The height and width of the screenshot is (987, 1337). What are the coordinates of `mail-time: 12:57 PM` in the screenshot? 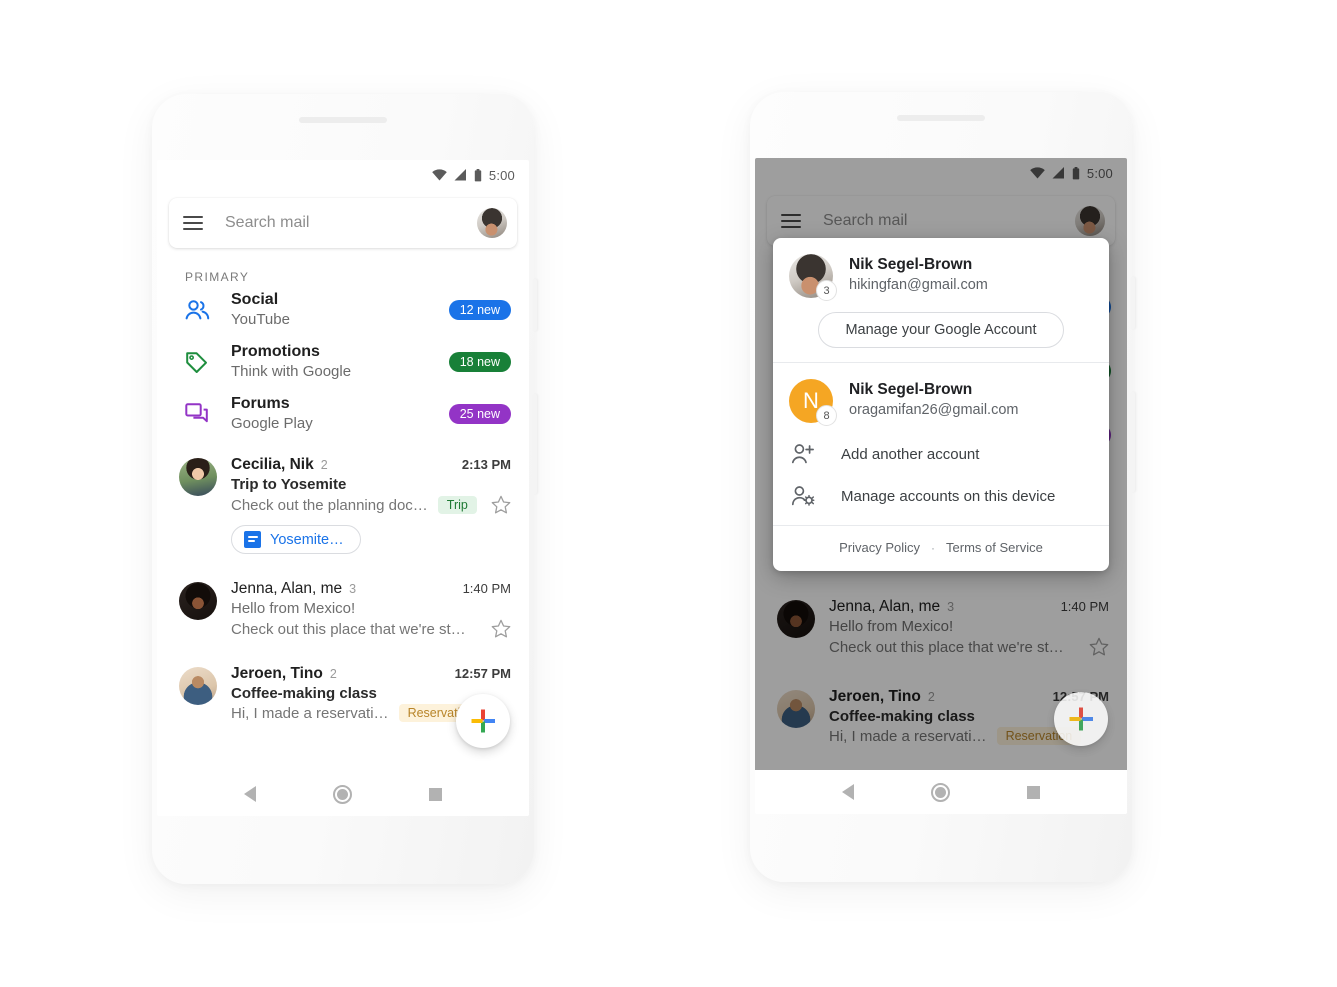 It's located at (482, 673).